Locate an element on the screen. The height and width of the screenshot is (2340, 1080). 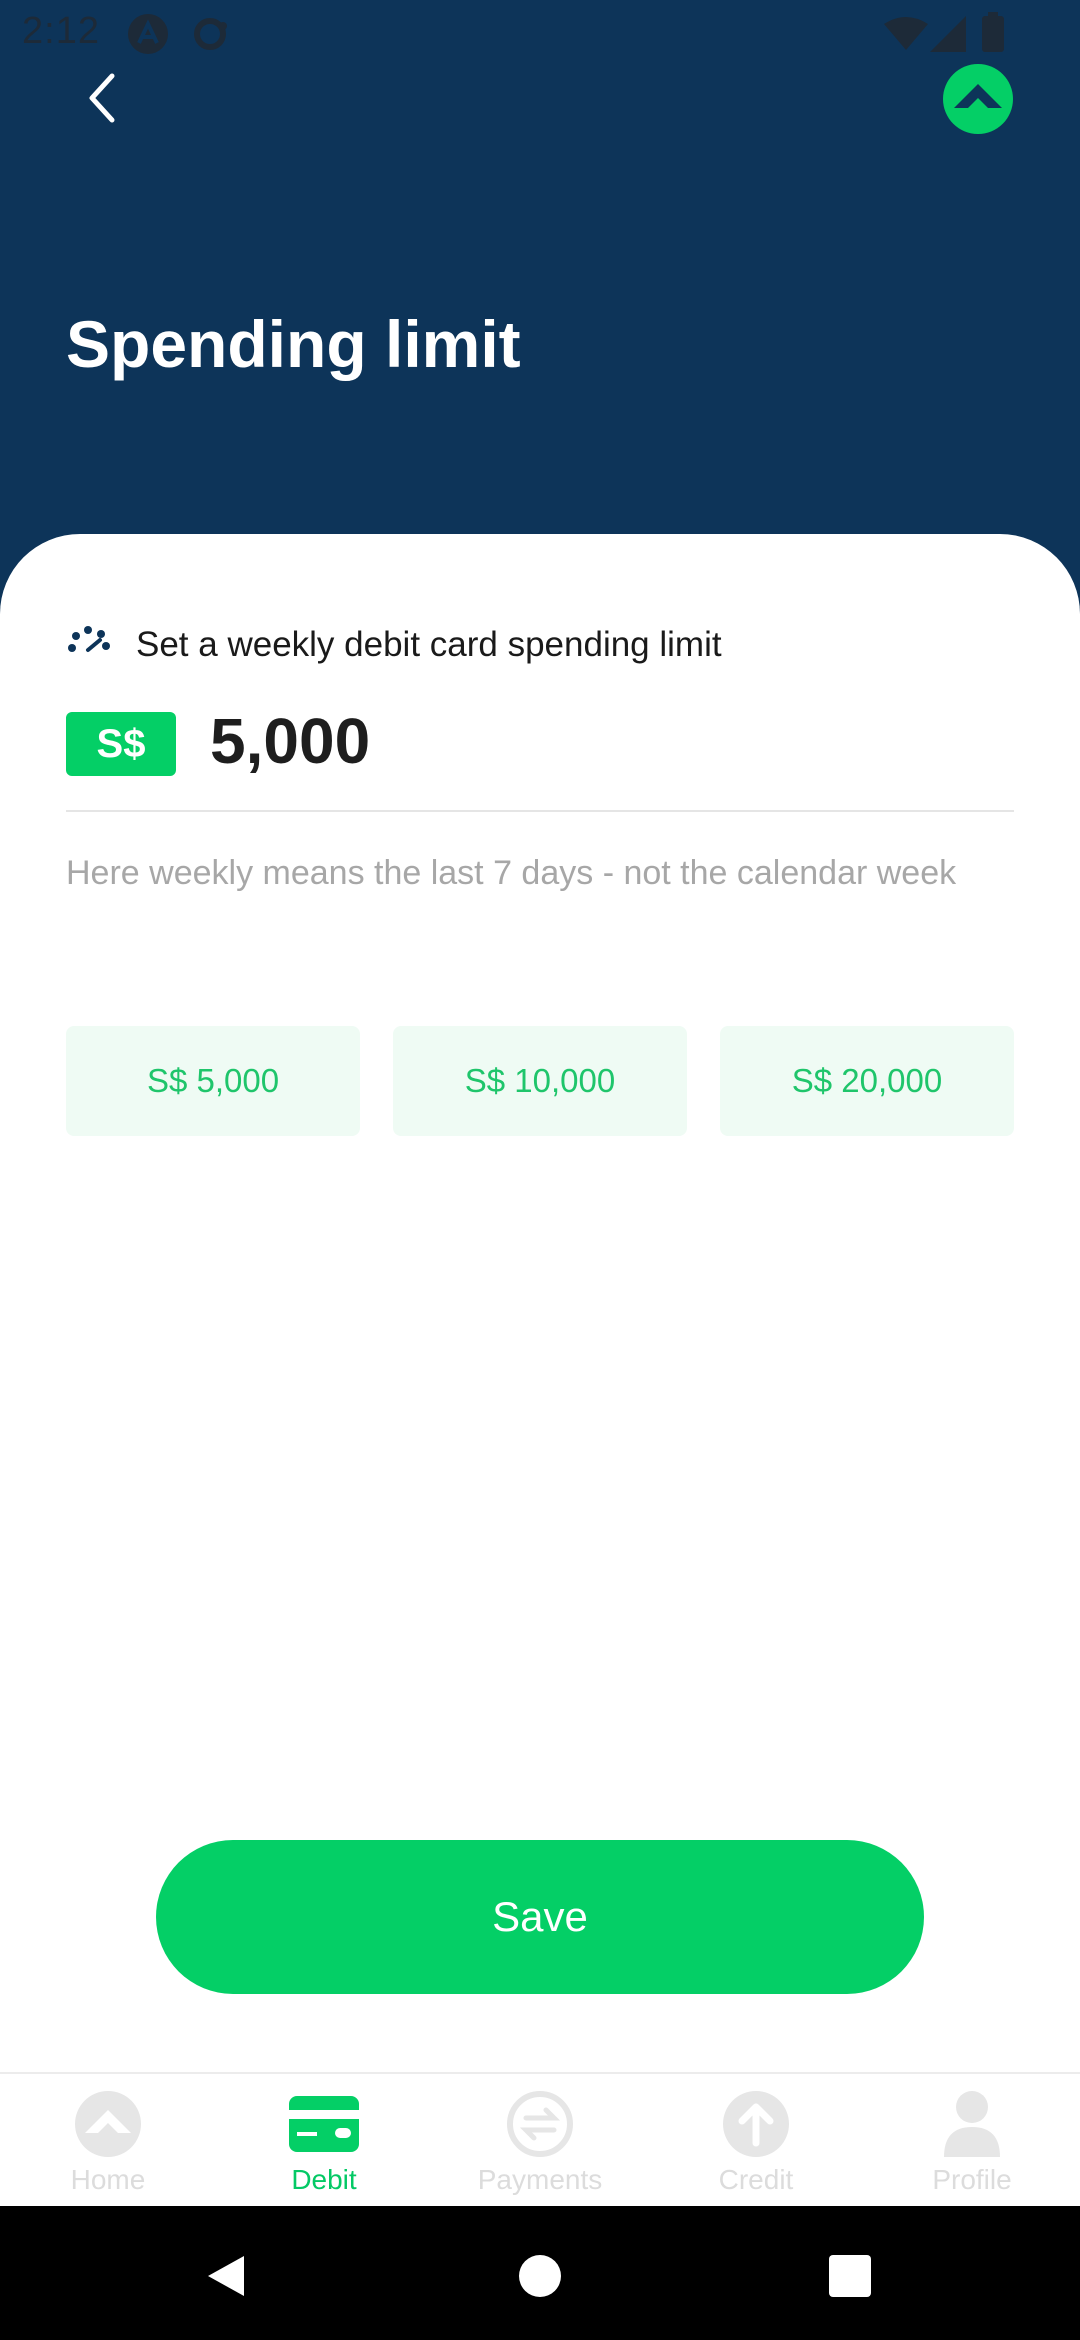
nav-item-payments: Payments is located at coordinates (540, 2141).